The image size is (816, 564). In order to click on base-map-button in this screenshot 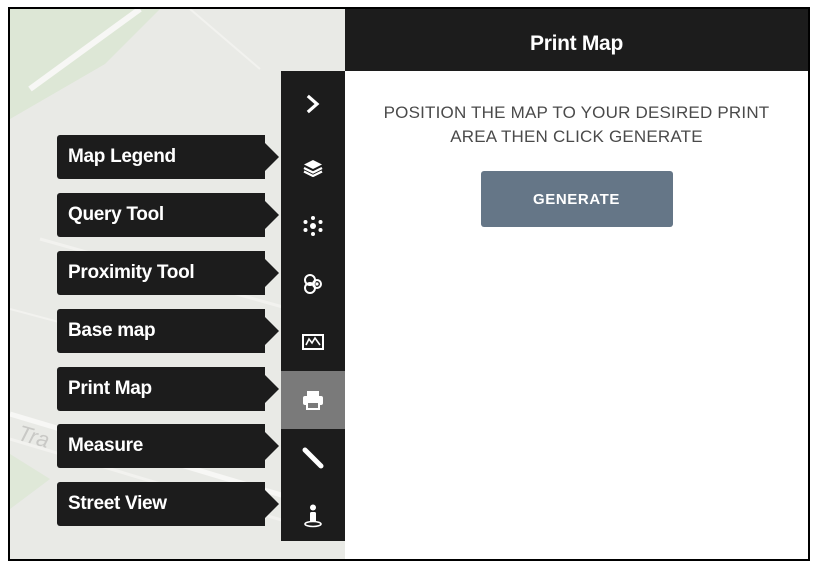, I will do `click(313, 342)`.